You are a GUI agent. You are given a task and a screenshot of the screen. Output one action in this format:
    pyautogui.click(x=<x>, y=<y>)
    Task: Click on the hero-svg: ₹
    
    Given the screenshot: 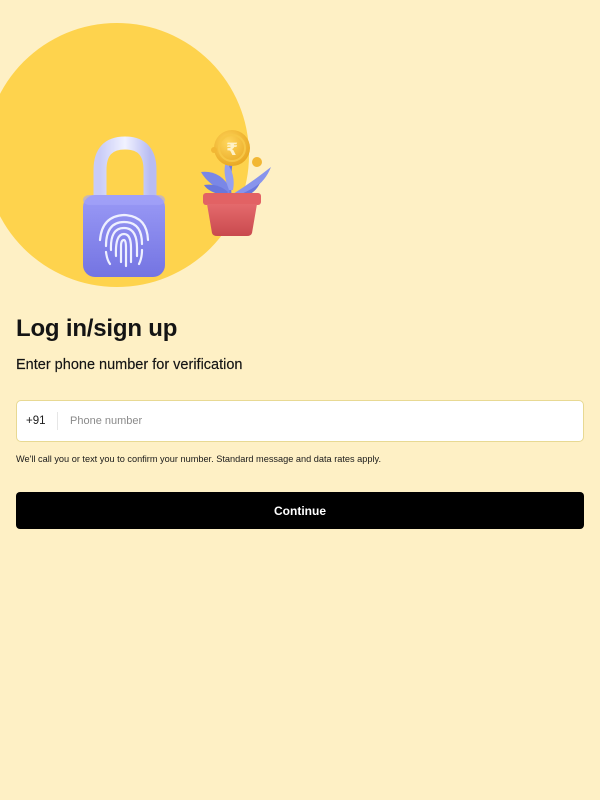 What is the action you would take?
    pyautogui.click(x=135, y=155)
    